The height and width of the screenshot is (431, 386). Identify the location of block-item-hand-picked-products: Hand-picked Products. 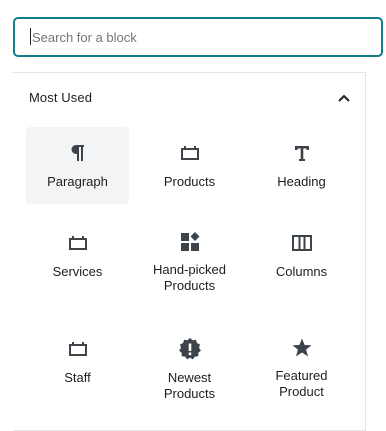
(189, 255).